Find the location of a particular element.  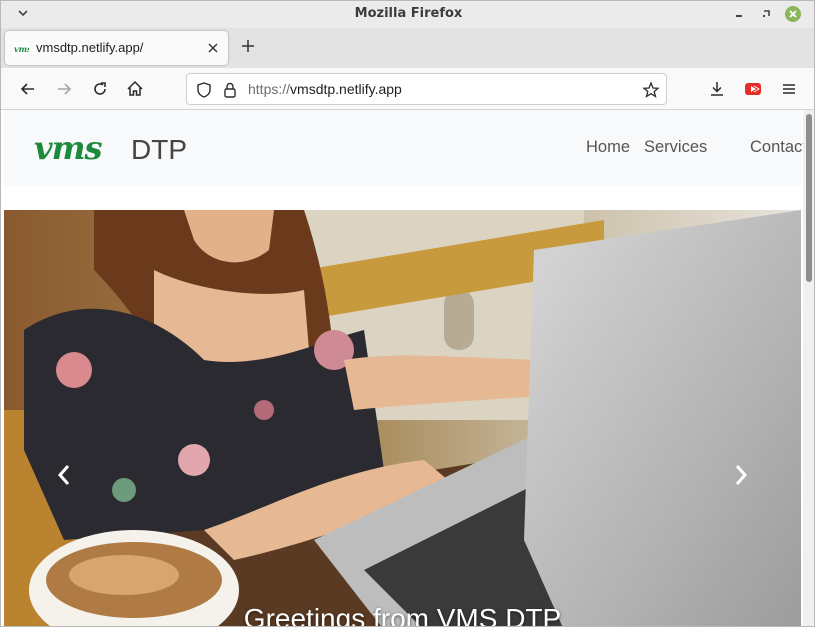

tab-title: vmsdtp.netlify.app/ is located at coordinates (90, 47).